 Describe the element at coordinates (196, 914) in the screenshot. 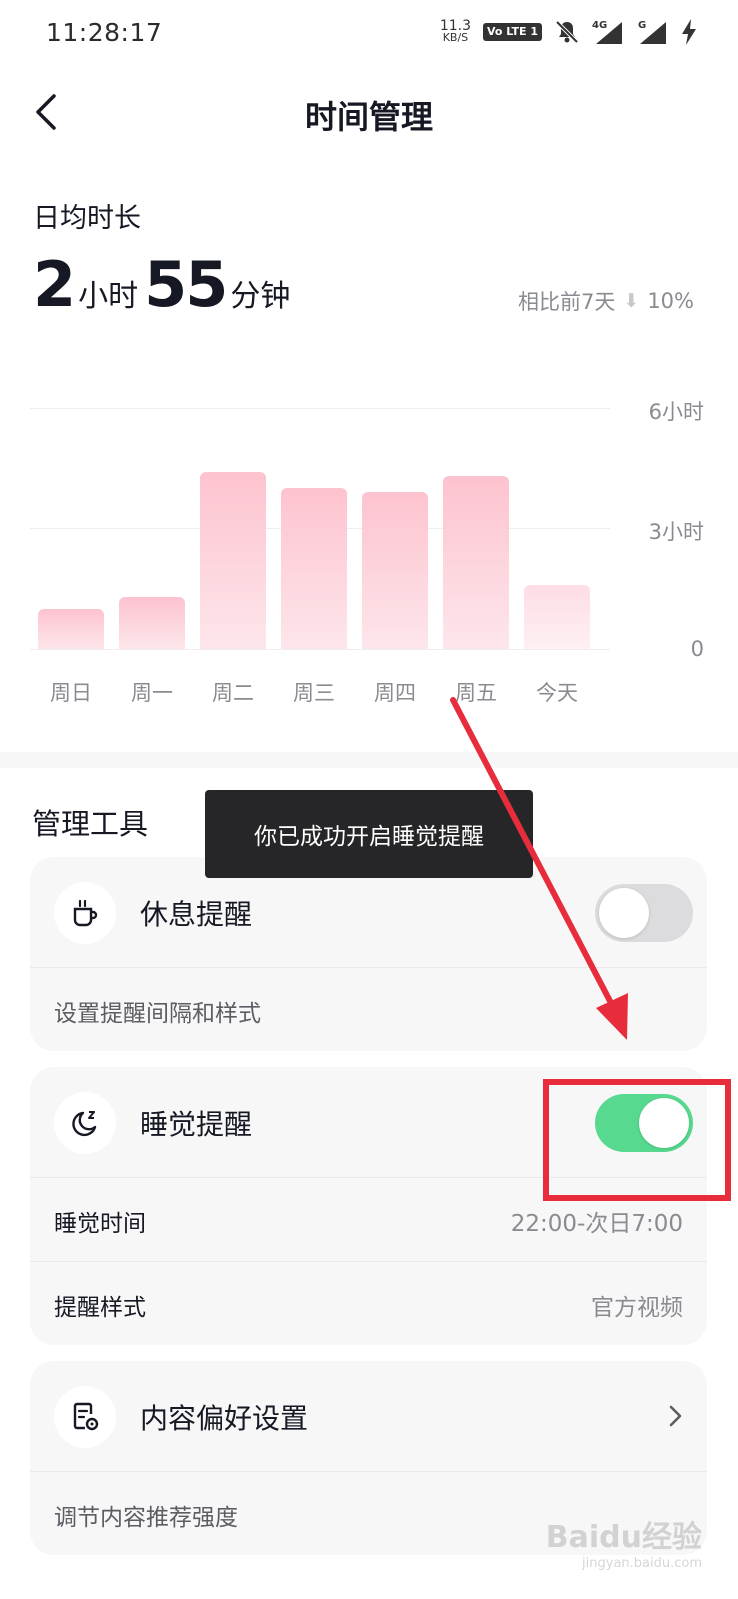

I see `rest-reminder-title: 休息提醒` at that location.